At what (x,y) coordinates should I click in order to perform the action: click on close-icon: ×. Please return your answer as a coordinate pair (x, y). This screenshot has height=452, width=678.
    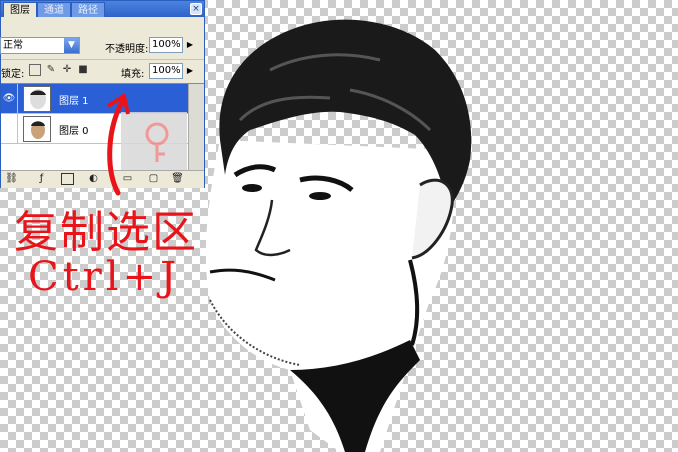
    Looking at the image, I should click on (196, 9).